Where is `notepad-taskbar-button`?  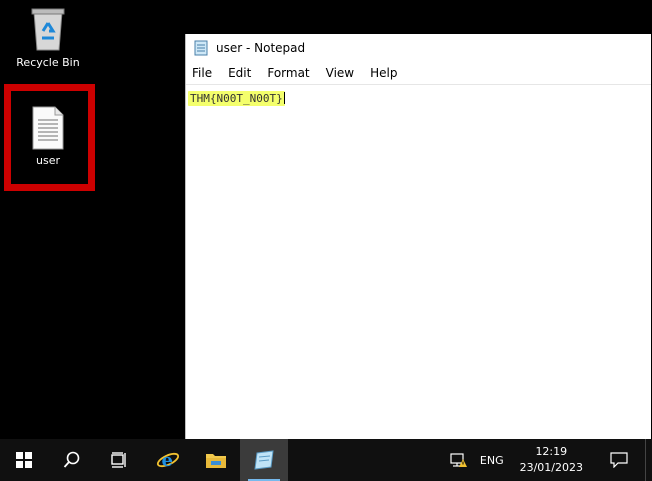
notepad-taskbar-button is located at coordinates (264, 460).